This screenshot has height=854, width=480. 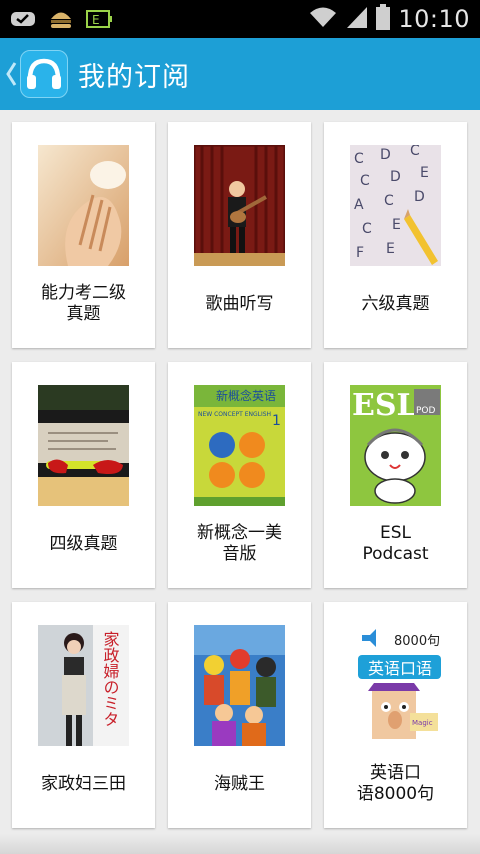 I want to click on svg-text: A, so click(x=359, y=205).